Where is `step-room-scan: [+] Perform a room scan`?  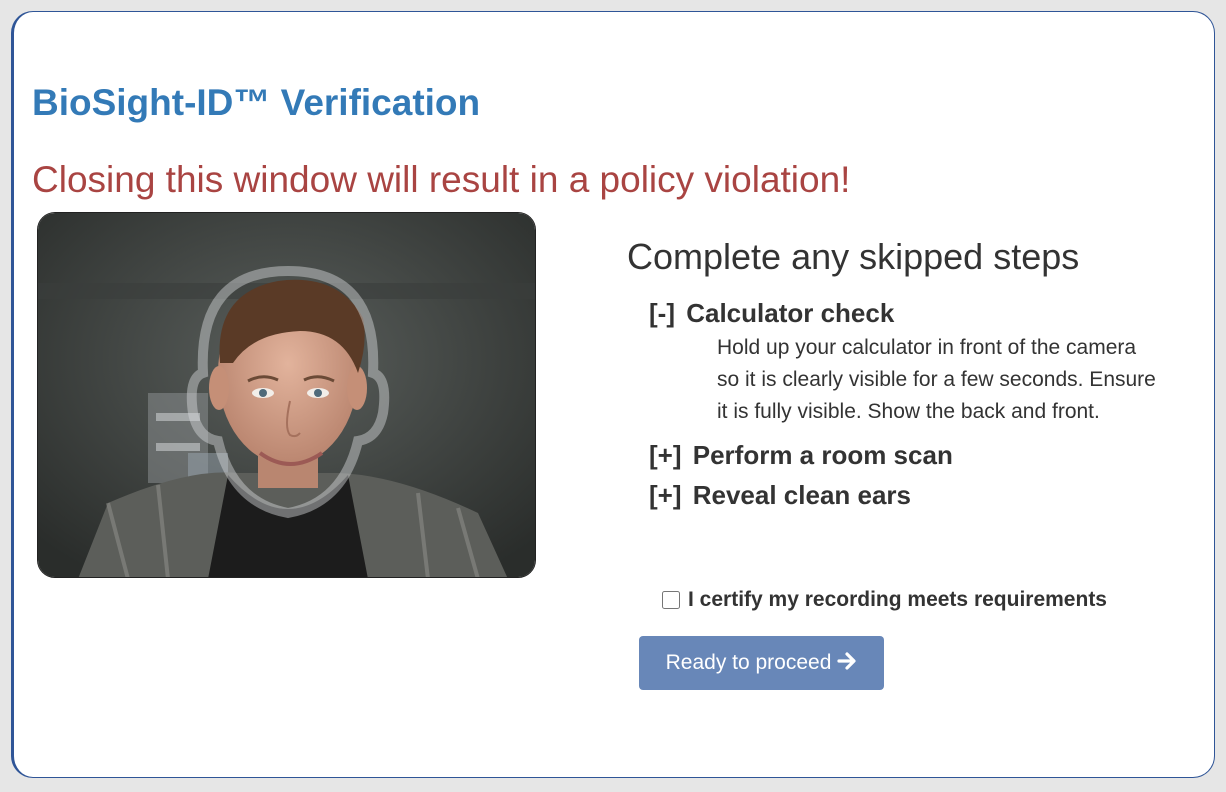
step-room-scan: [+] Perform a room scan is located at coordinates (918, 455).